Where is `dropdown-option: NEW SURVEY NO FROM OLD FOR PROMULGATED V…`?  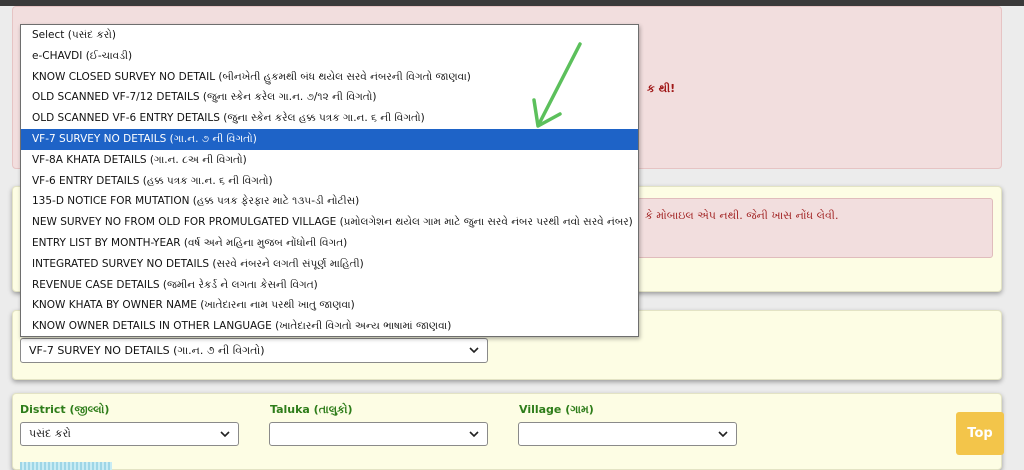 dropdown-option: NEW SURVEY NO FROM OLD FOR PROMULGATED V… is located at coordinates (329, 222).